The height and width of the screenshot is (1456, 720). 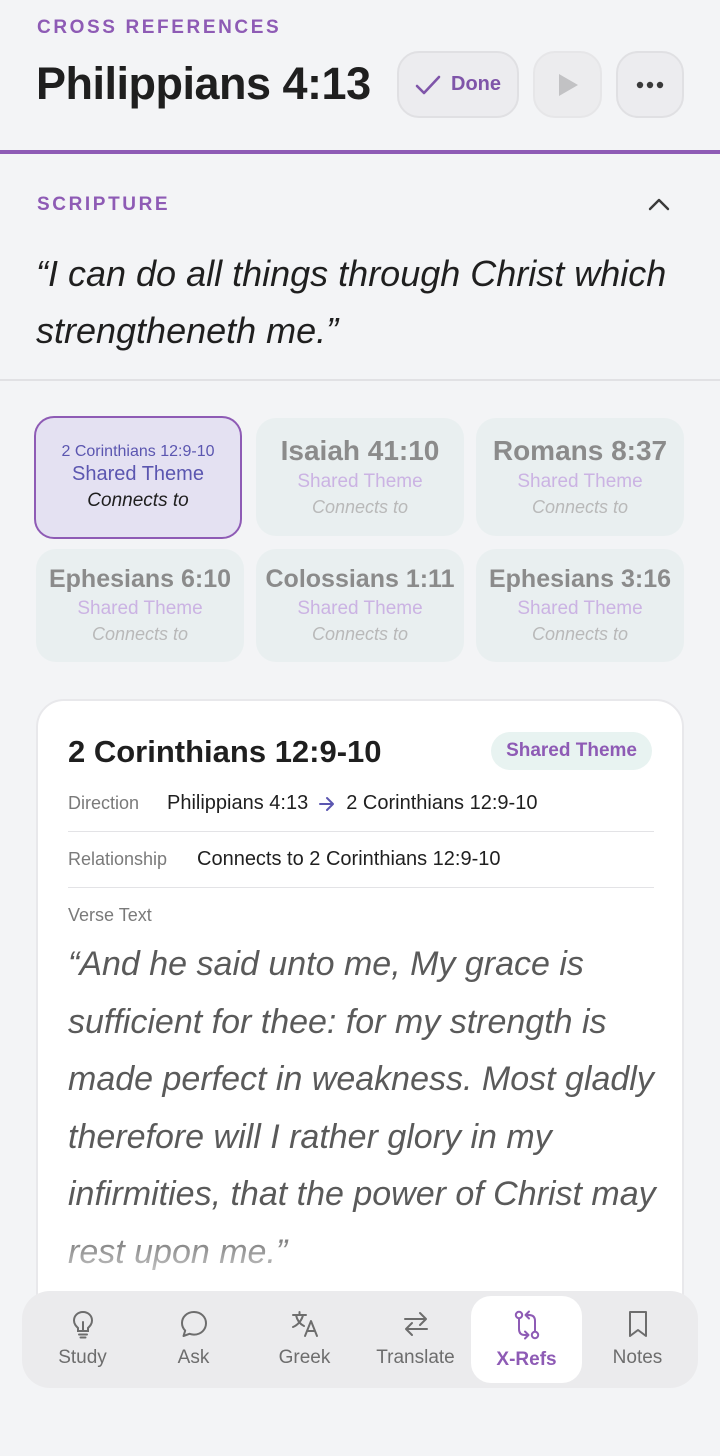 I want to click on page-title: Philippians 4:13, so click(x=203, y=83).